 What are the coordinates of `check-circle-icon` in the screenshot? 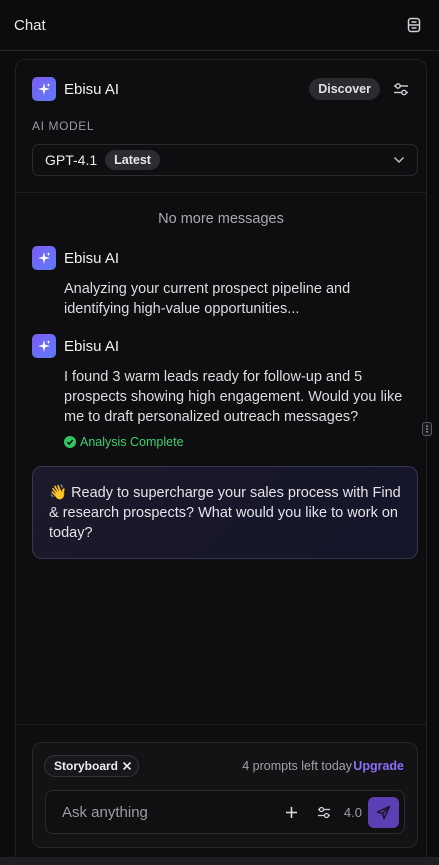 It's located at (70, 442).